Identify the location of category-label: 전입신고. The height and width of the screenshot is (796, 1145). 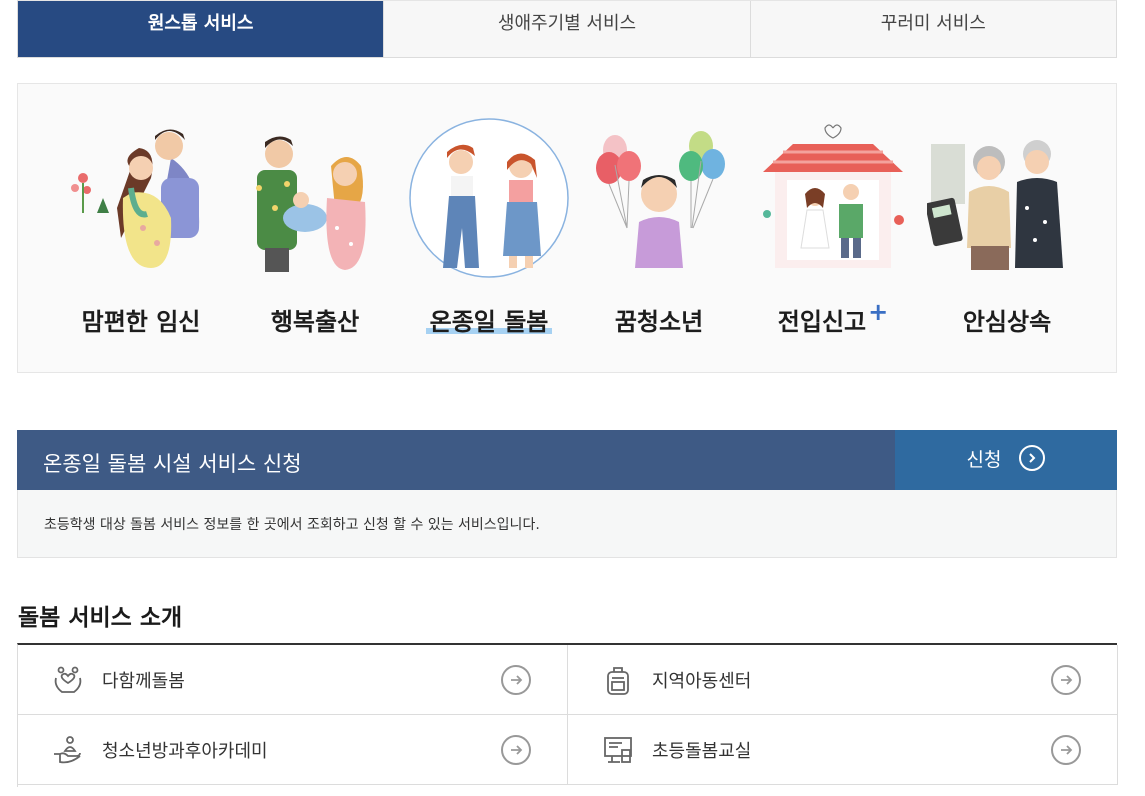
(822, 322).